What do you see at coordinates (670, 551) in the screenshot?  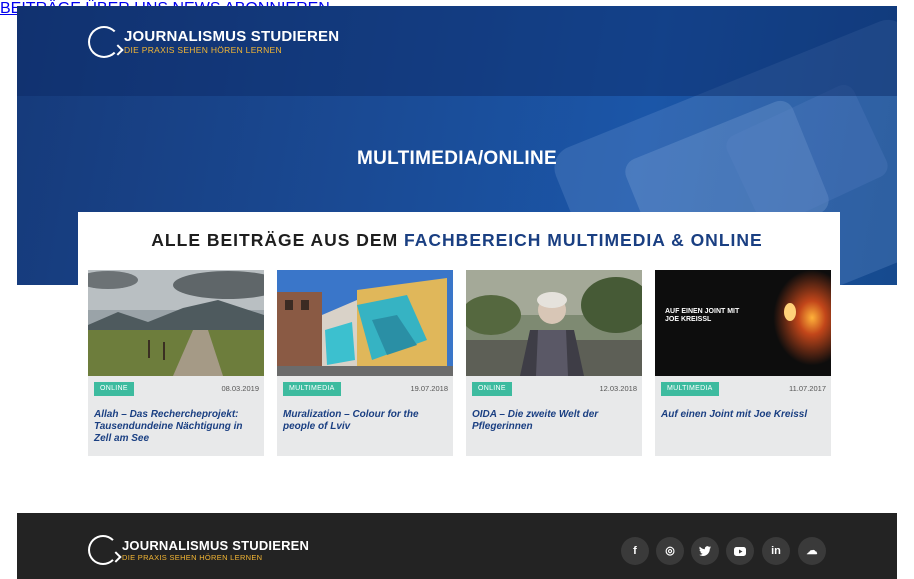 I see `instagram-icon: ◎` at bounding box center [670, 551].